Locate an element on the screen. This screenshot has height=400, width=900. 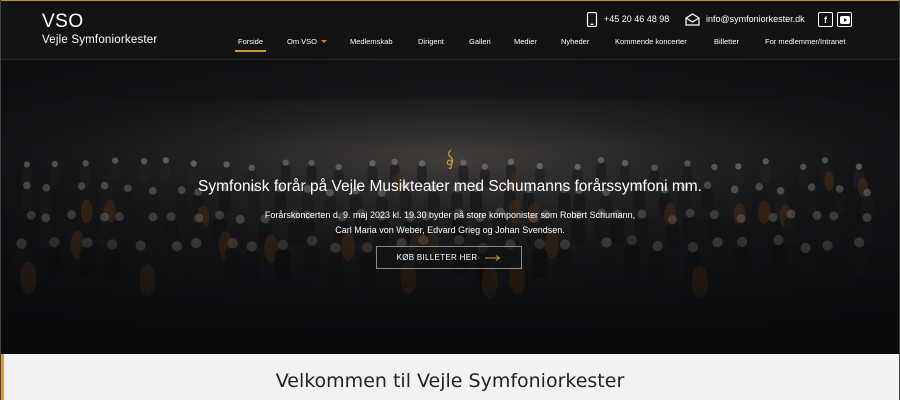
youtube-icon is located at coordinates (844, 19).